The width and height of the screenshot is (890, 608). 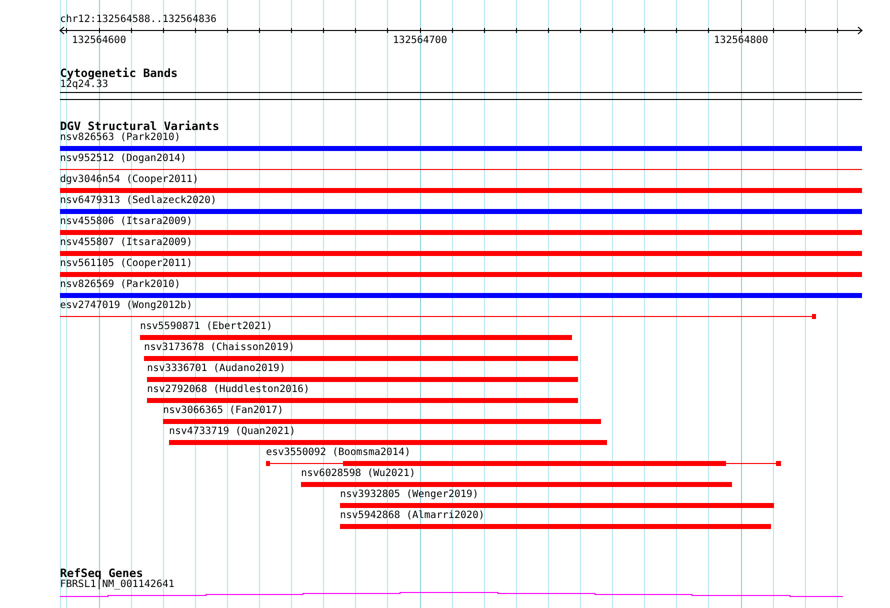 What do you see at coordinates (99, 40) in the screenshot?
I see `ruler-tick-label: 132564600` at bounding box center [99, 40].